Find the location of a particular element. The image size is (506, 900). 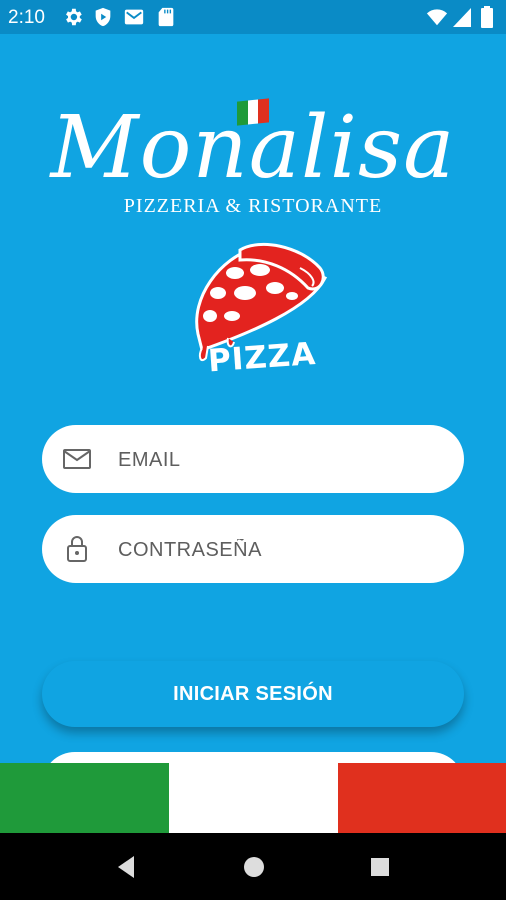

password-field is located at coordinates (253, 549).